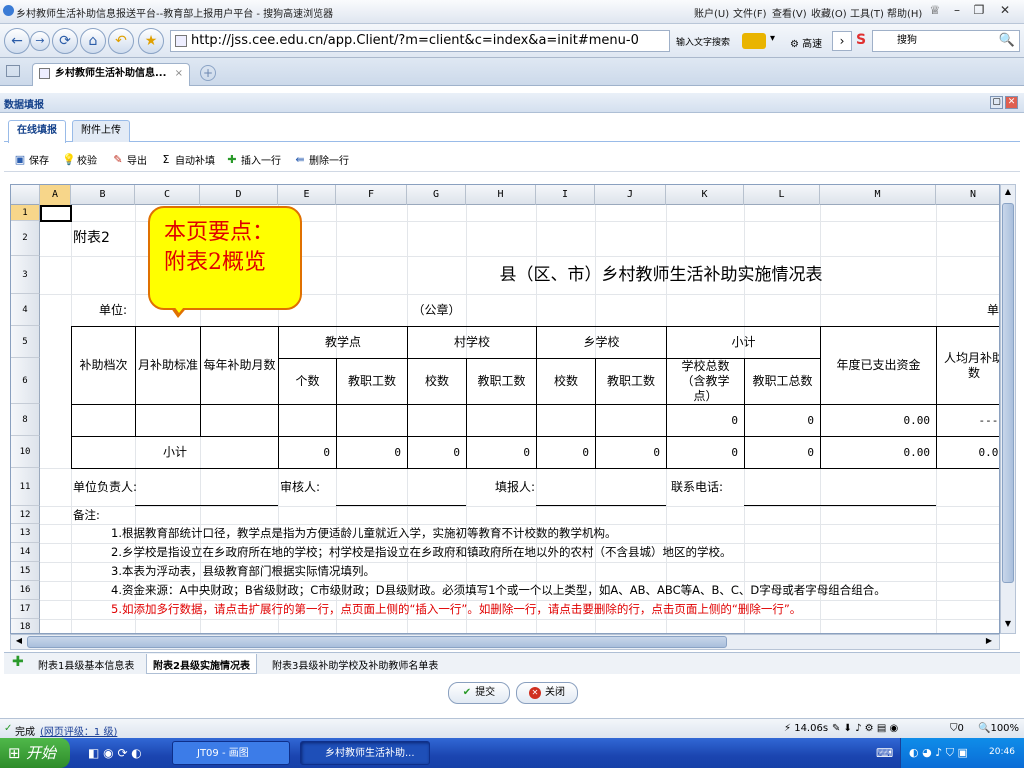  Describe the element at coordinates (946, 41) in the screenshot. I see `search-input: 搜狗 🔍` at that location.